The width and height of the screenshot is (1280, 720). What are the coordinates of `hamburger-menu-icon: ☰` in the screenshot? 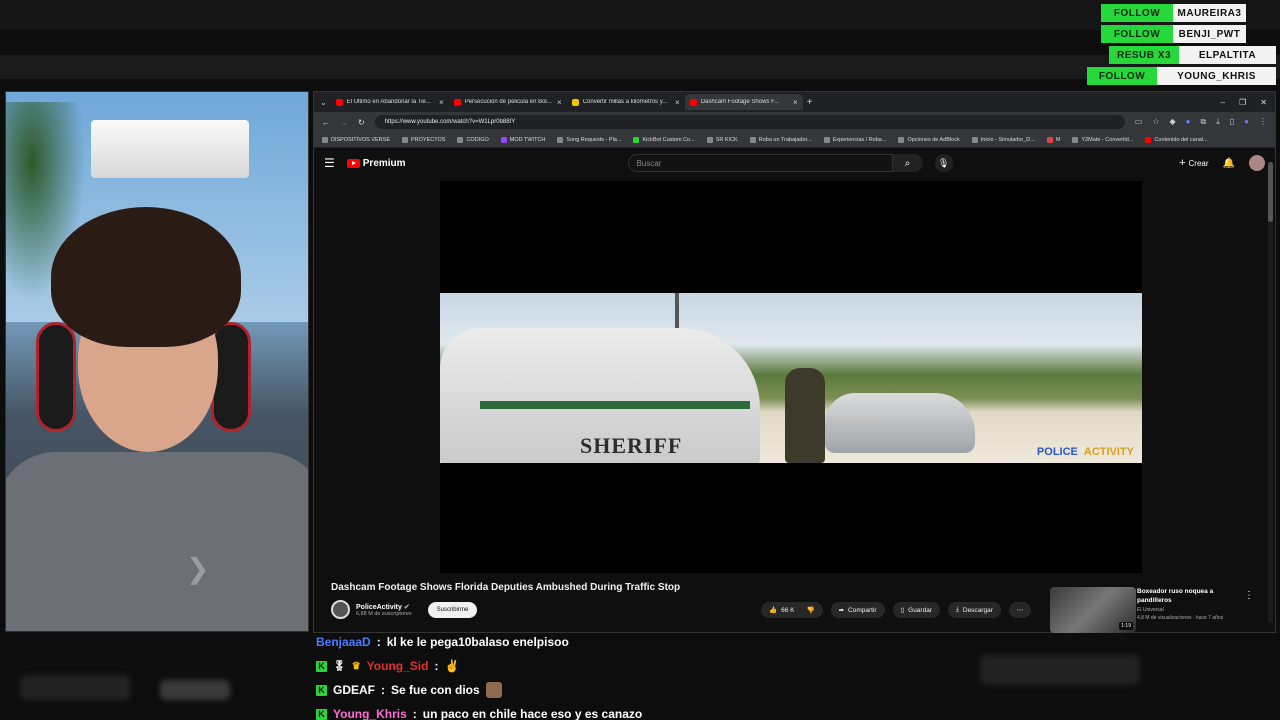 It's located at (329, 163).